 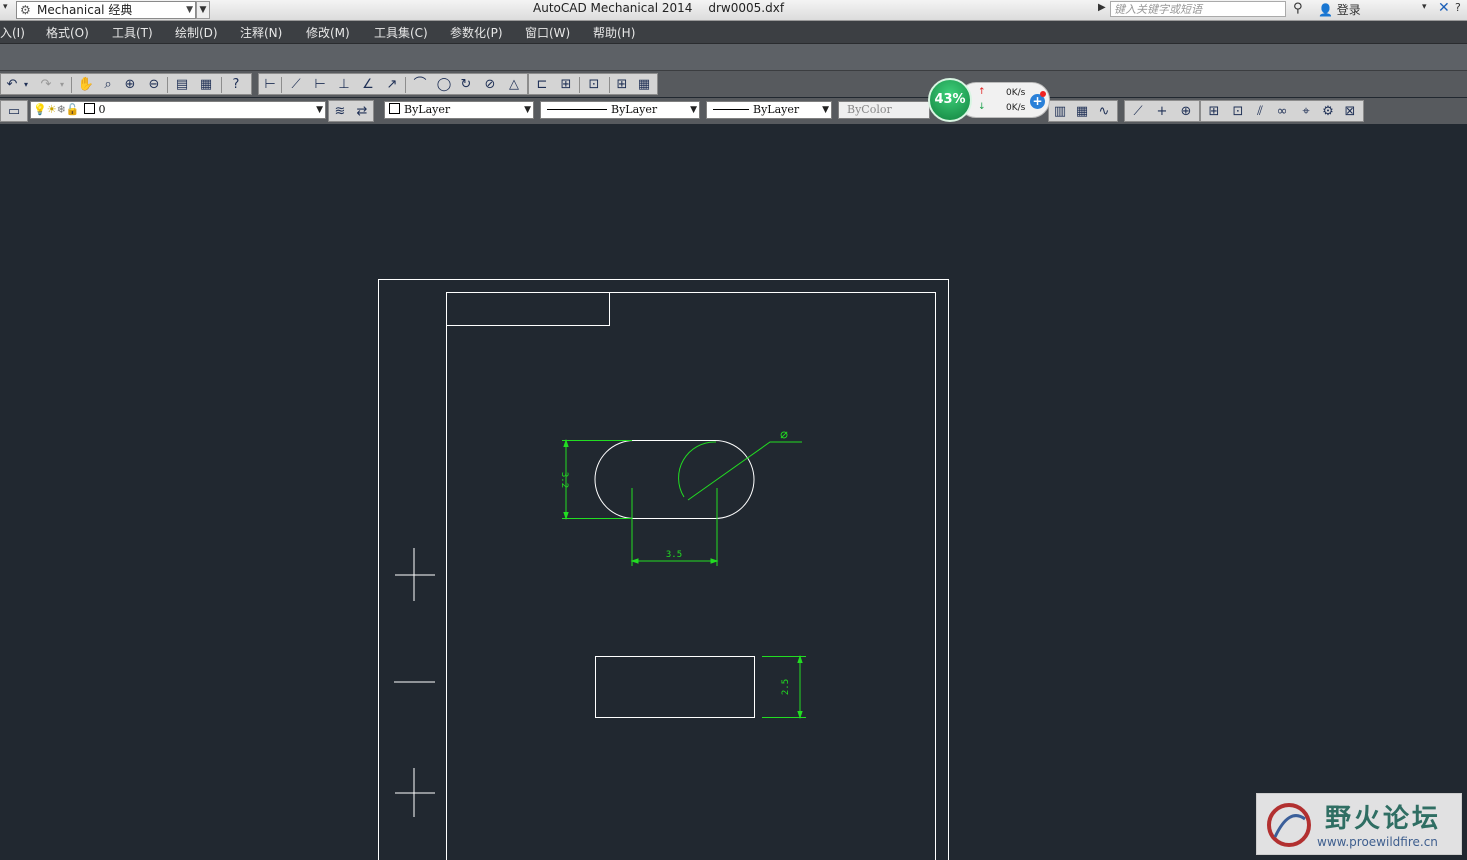 What do you see at coordinates (328, 32) in the screenshot?
I see `menu-modify: 修改(M)` at bounding box center [328, 32].